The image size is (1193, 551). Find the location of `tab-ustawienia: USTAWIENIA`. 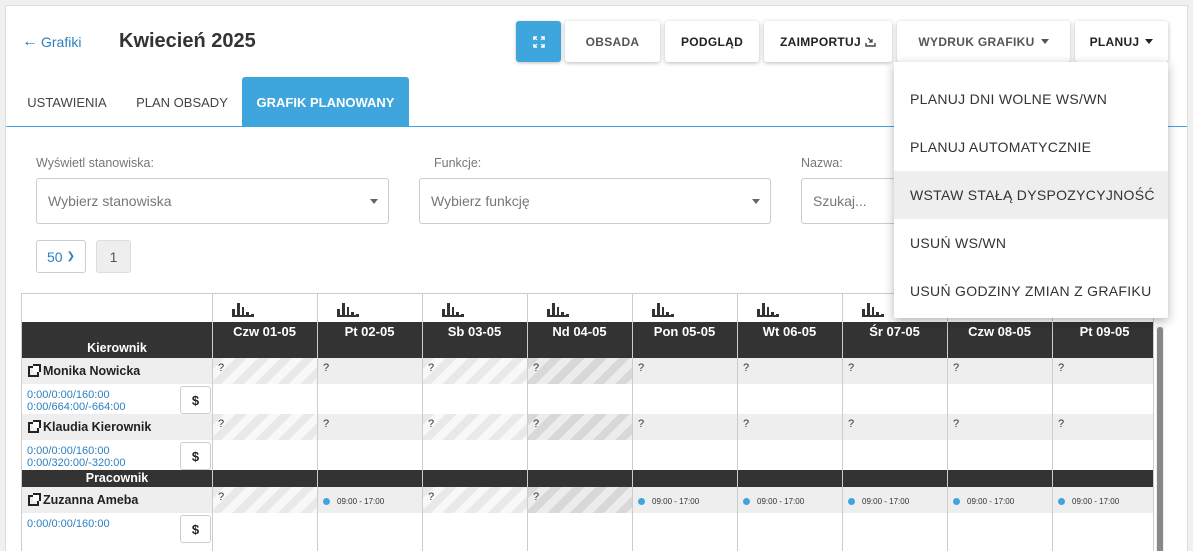

tab-ustawienia: USTAWIENIA is located at coordinates (67, 102).